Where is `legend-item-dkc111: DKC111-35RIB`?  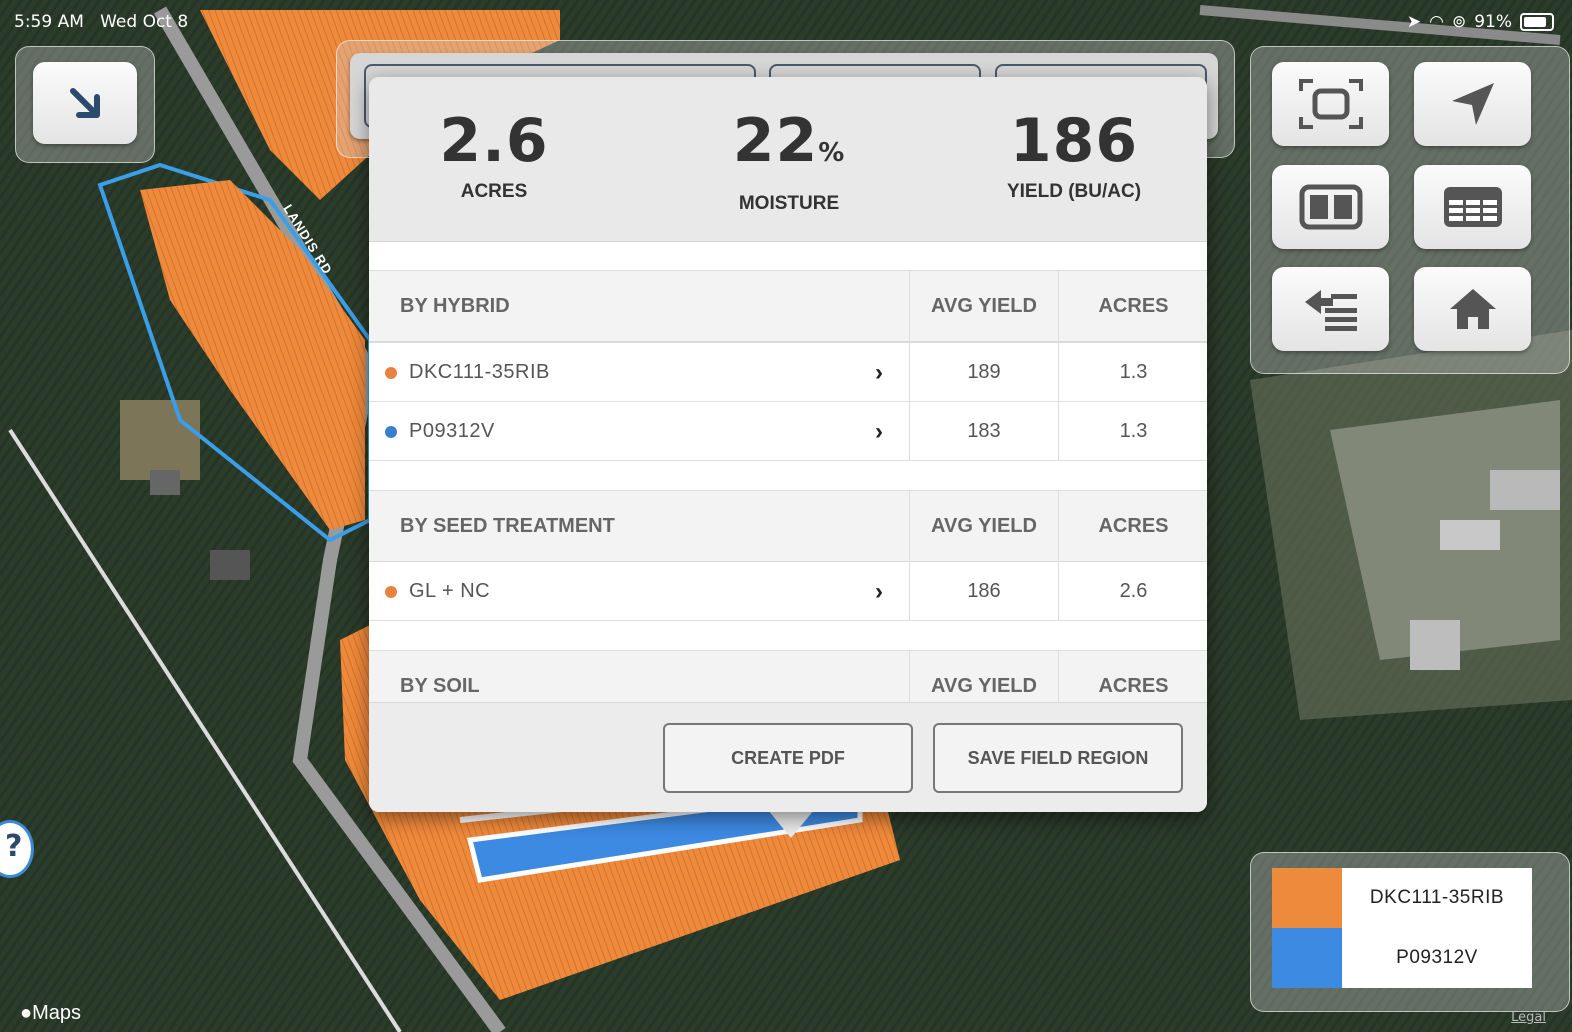
legend-item-dkc111: DKC111-35RIB is located at coordinates (1402, 898).